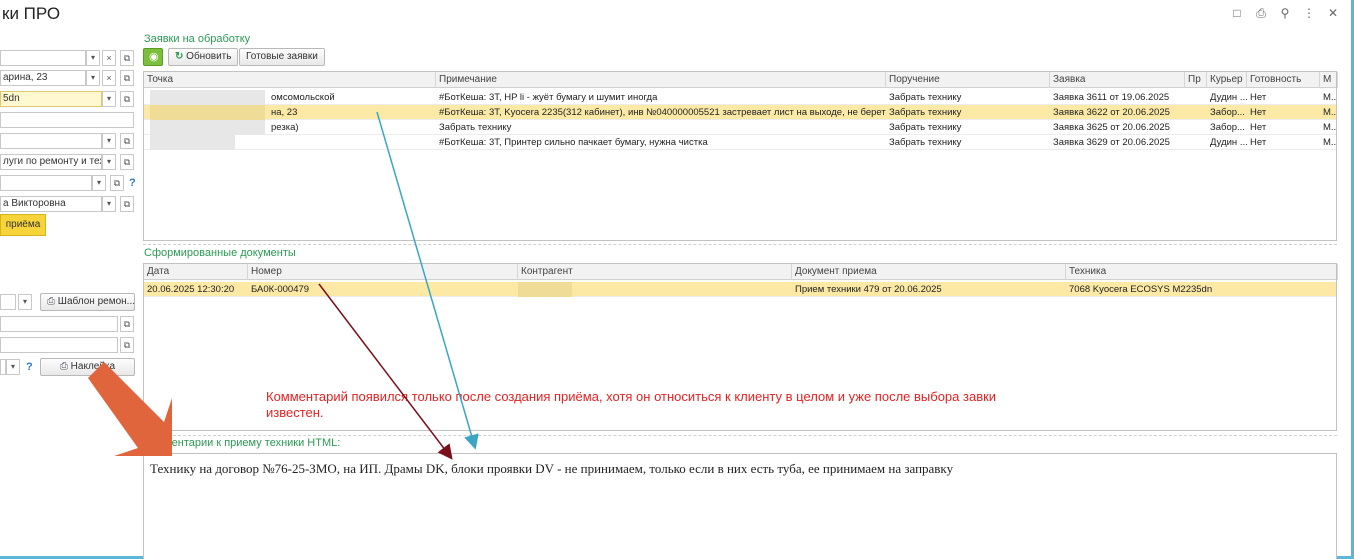 The width and height of the screenshot is (1354, 559). Describe the element at coordinates (1283, 80) in the screenshot. I see `col-header: Готовность` at that location.